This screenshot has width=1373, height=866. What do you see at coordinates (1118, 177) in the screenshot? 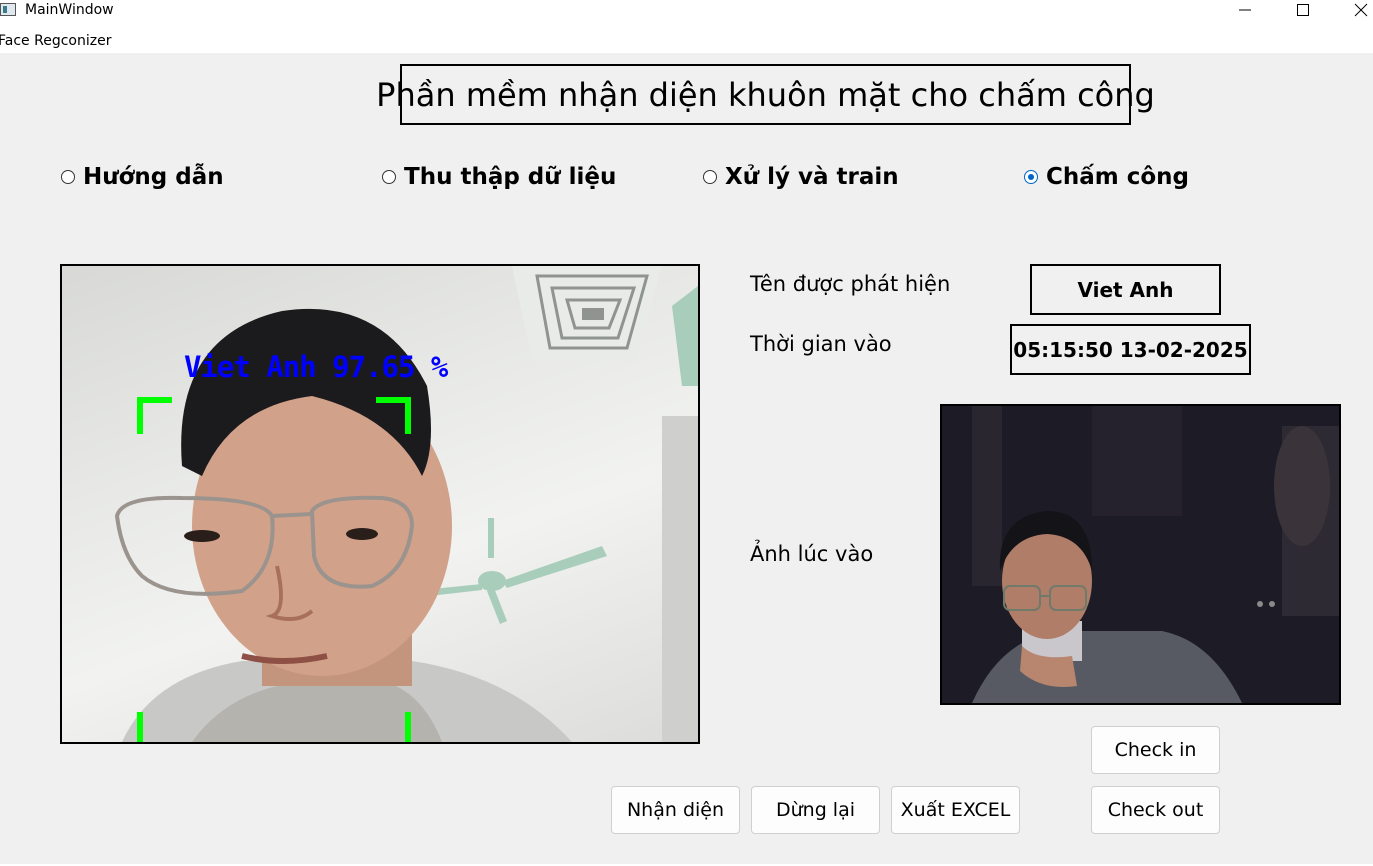
I see `radio-label: Chấm công` at bounding box center [1118, 177].